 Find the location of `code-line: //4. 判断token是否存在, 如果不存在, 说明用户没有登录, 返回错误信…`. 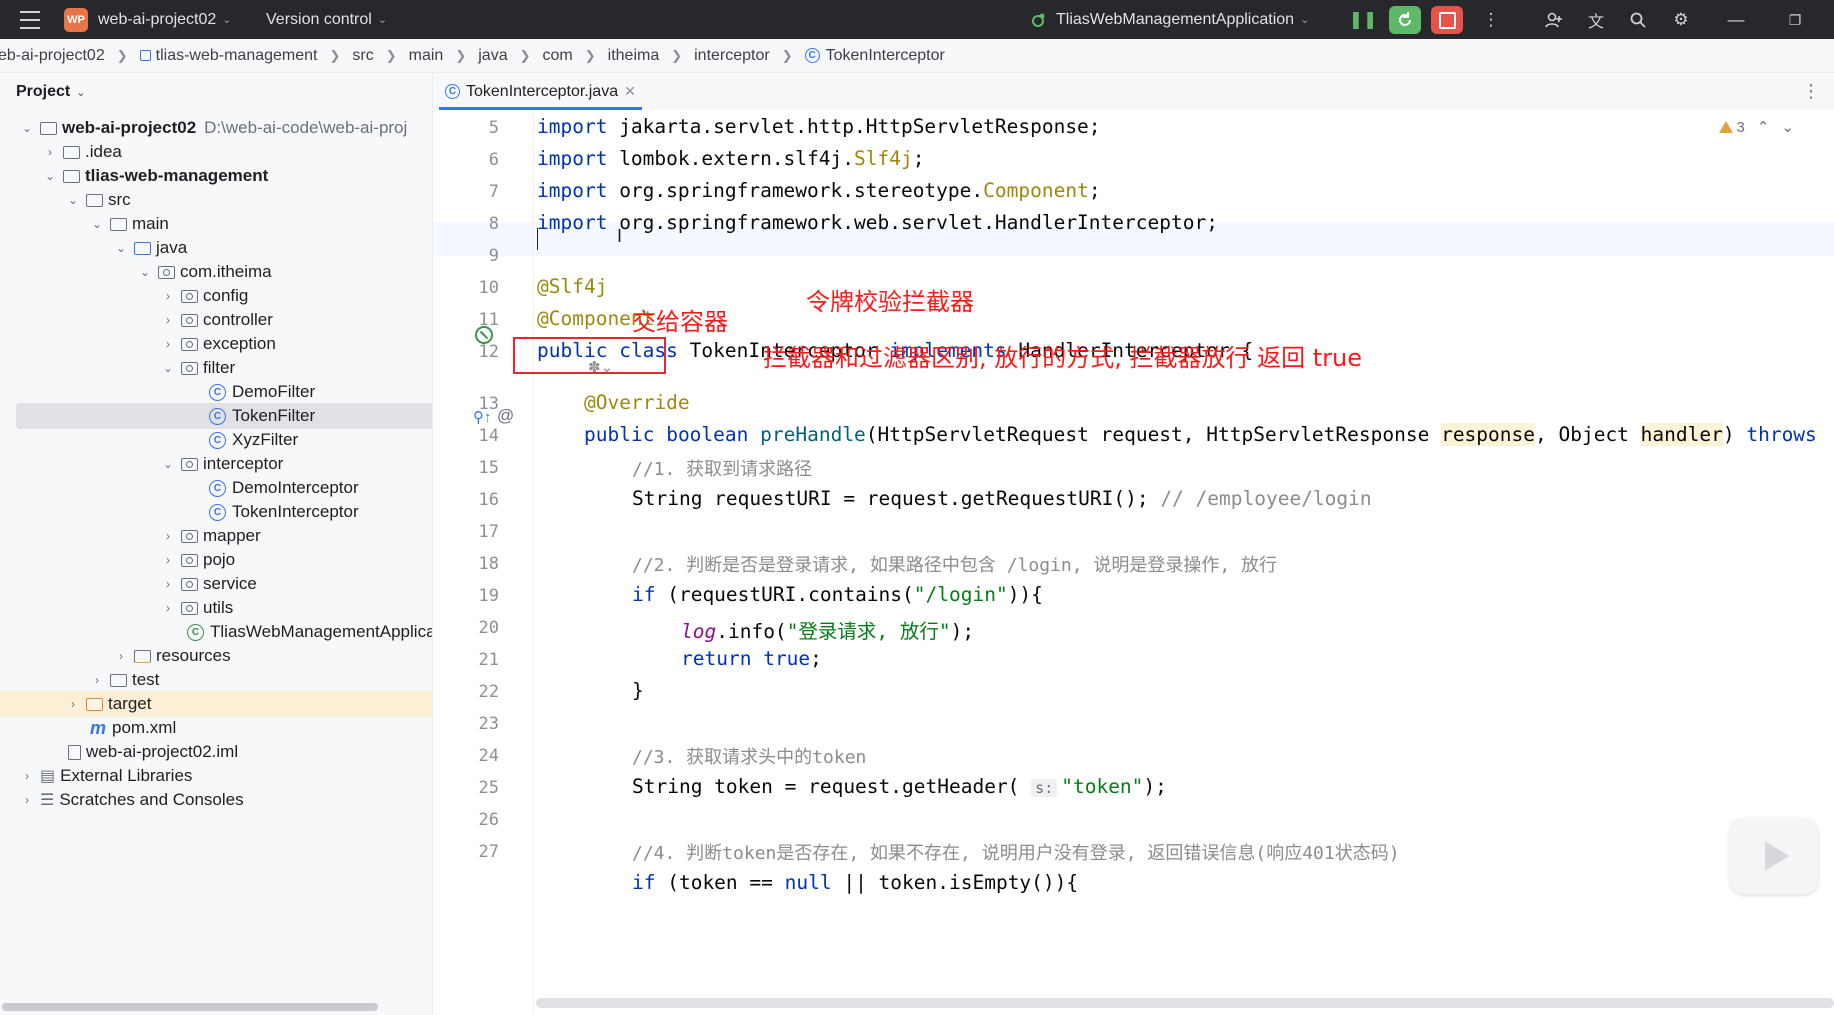

code-line: //4. 判断token是否存在, 如果不存在, 说明用户没有登录, 返回错误信… is located at coordinates (1016, 853).